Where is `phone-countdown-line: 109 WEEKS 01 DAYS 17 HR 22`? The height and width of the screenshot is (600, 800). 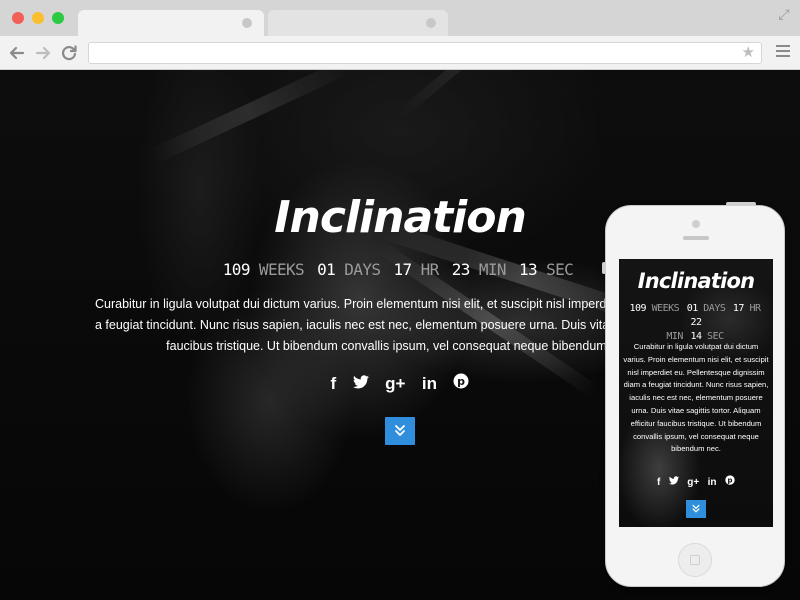
phone-countdown-line: 109 WEEKS 01 DAYS 17 HR 22 is located at coordinates (696, 316).